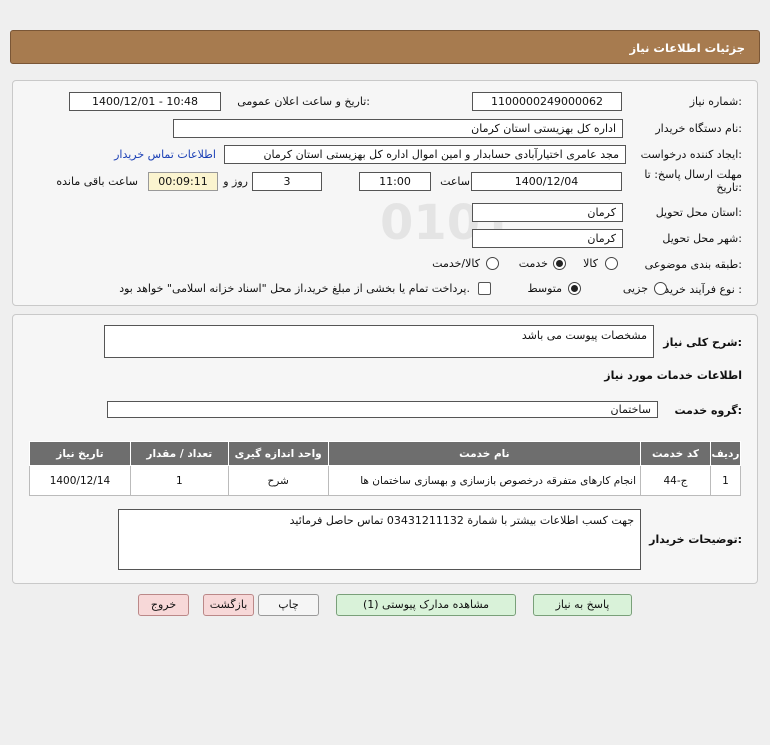 Image resolution: width=770 pixels, height=745 pixels. What do you see at coordinates (492, 263) in the screenshot?
I see `category-radio-goods-service` at bounding box center [492, 263].